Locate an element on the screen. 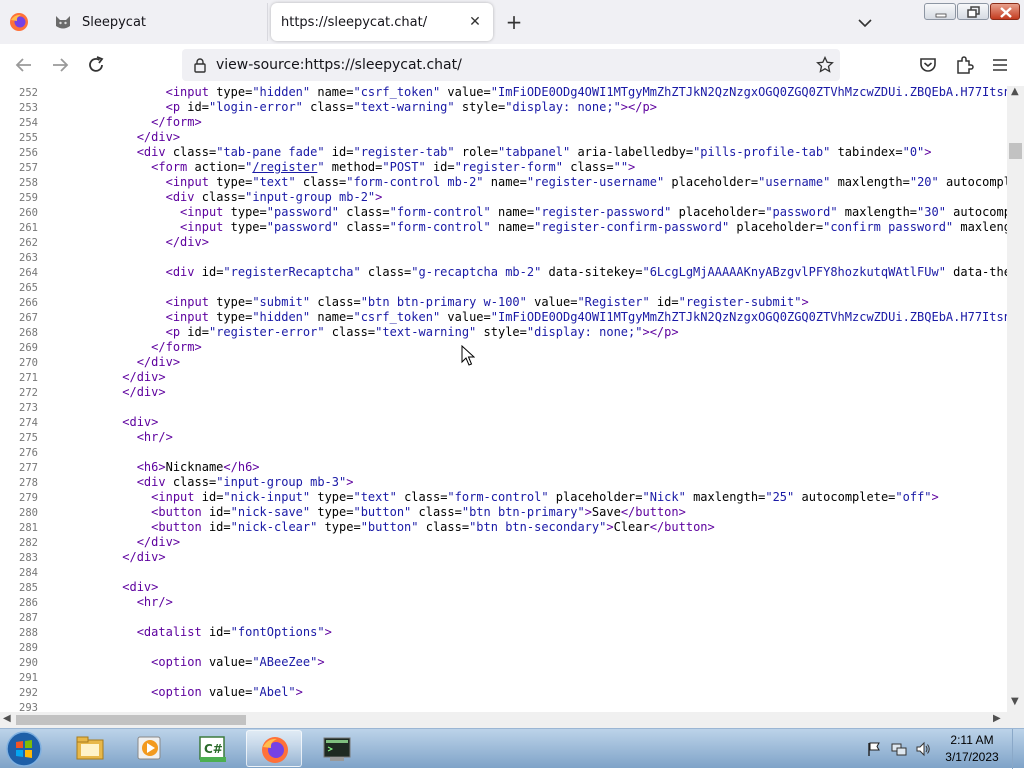 This screenshot has height=769, width=1024. extensions-icon is located at coordinates (964, 65).